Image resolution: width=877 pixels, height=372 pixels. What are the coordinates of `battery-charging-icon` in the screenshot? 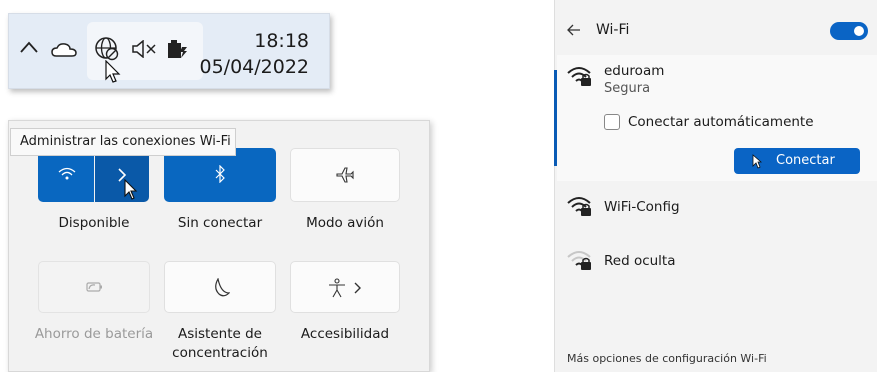 It's located at (177, 49).